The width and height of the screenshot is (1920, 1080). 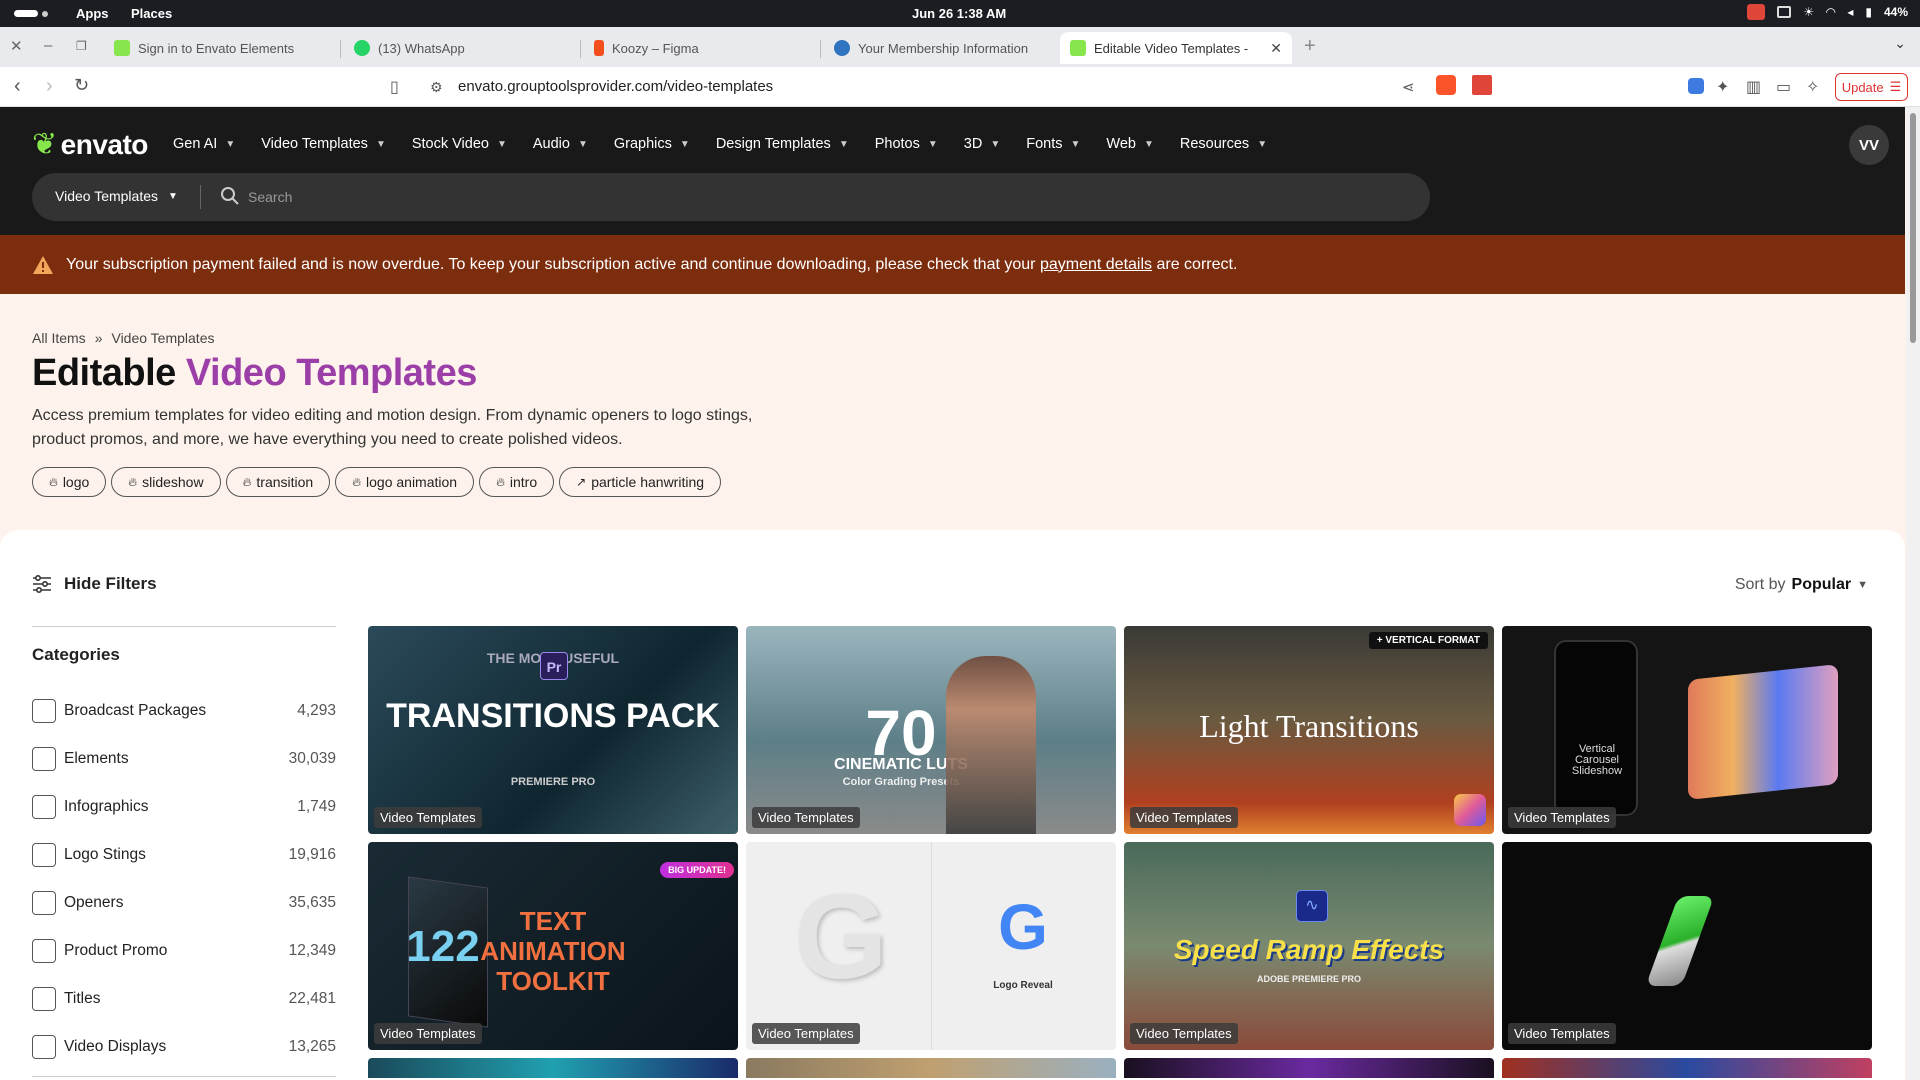 I want to click on avatar: VV, so click(x=1869, y=145).